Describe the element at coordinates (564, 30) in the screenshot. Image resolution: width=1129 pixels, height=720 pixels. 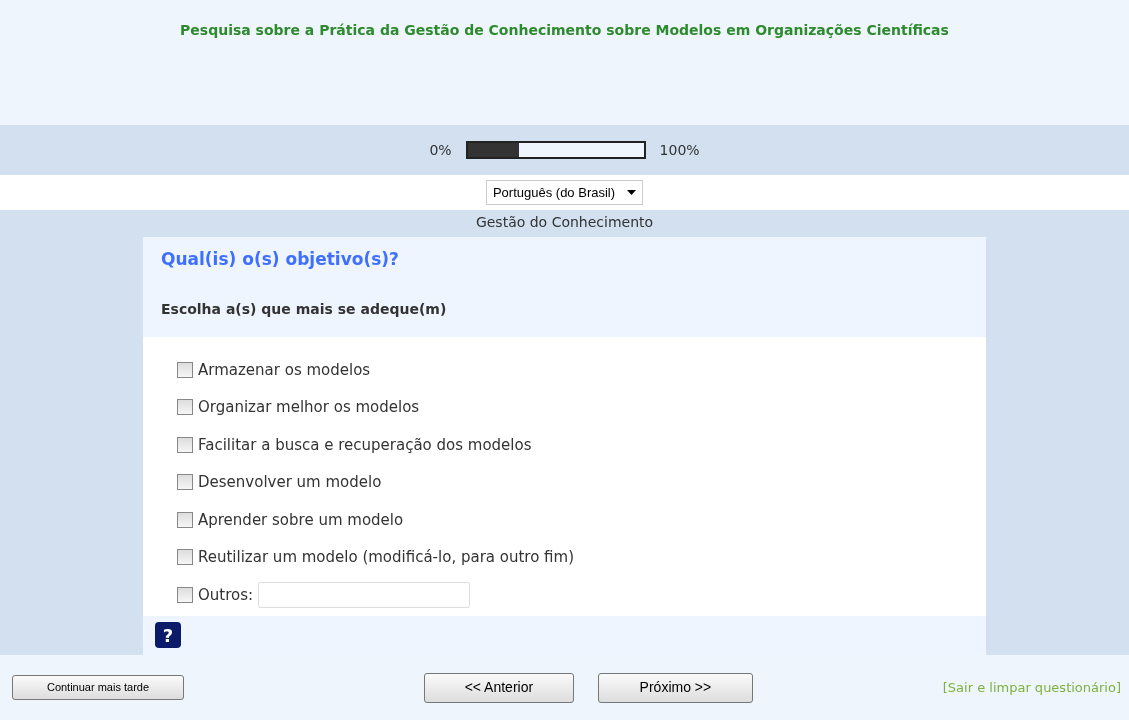
I see `survey-title: Pesquisa sobre a Prática da Gestão de Conhecimento sobre Modelos em Organizações Científicas` at that location.